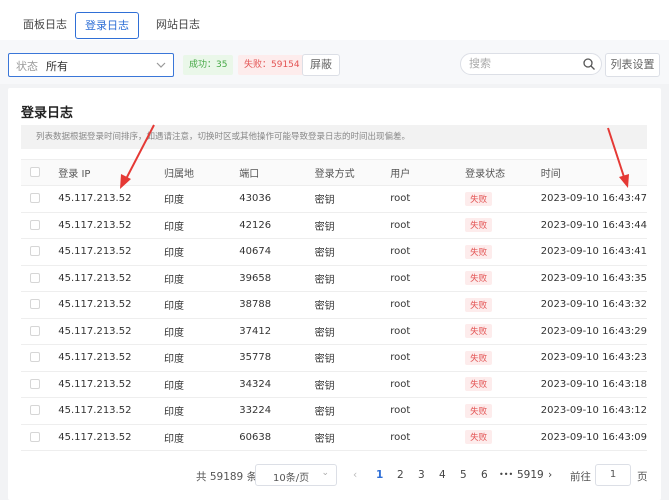 This screenshot has width=669, height=500. What do you see at coordinates (593, 199) in the screenshot?
I see `time-cell: 2023-09-10 16:43:47` at bounding box center [593, 199].